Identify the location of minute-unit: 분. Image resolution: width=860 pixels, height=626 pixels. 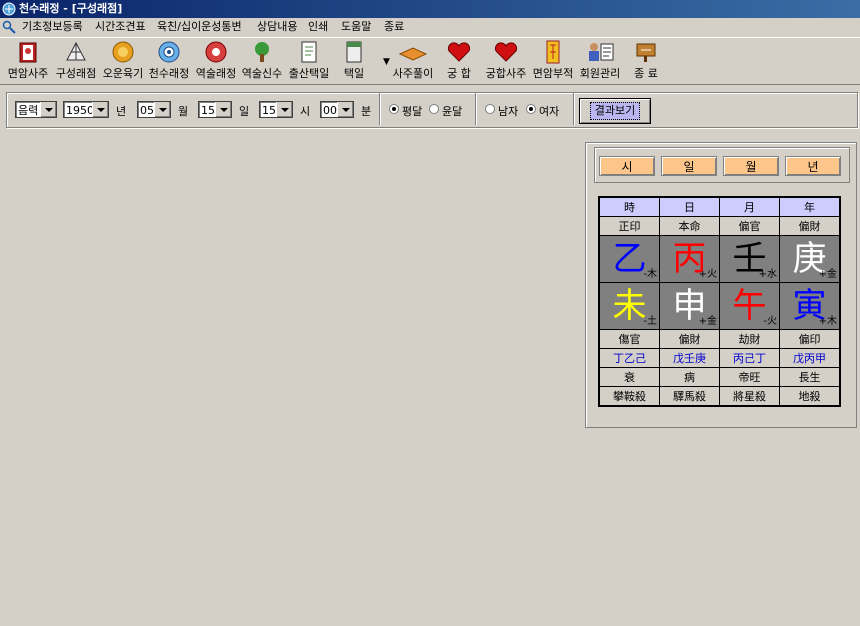
(366, 111).